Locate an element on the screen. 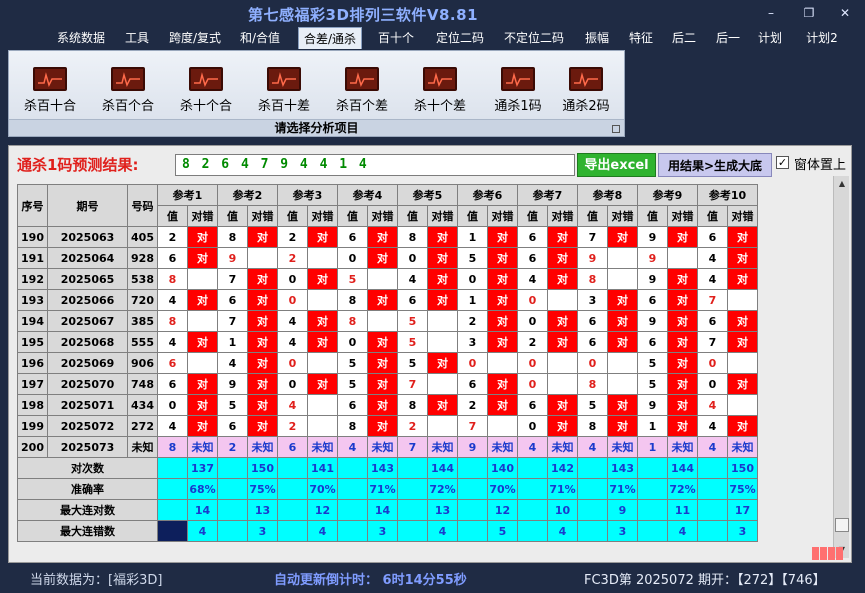  scroll-up-icon: ▲ is located at coordinates (842, 184).